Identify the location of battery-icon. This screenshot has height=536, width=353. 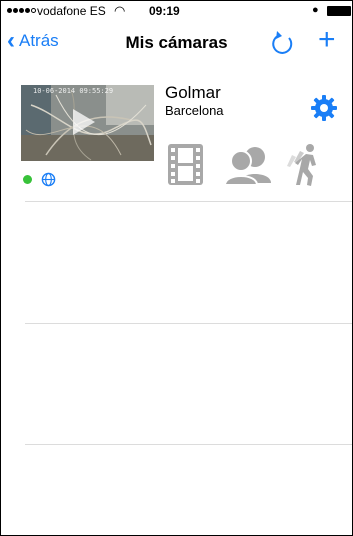
(339, 11).